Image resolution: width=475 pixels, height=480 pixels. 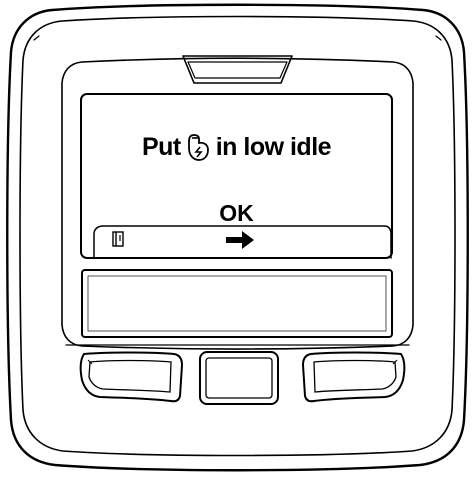 I want to click on exit-icon, so click(x=118, y=239).